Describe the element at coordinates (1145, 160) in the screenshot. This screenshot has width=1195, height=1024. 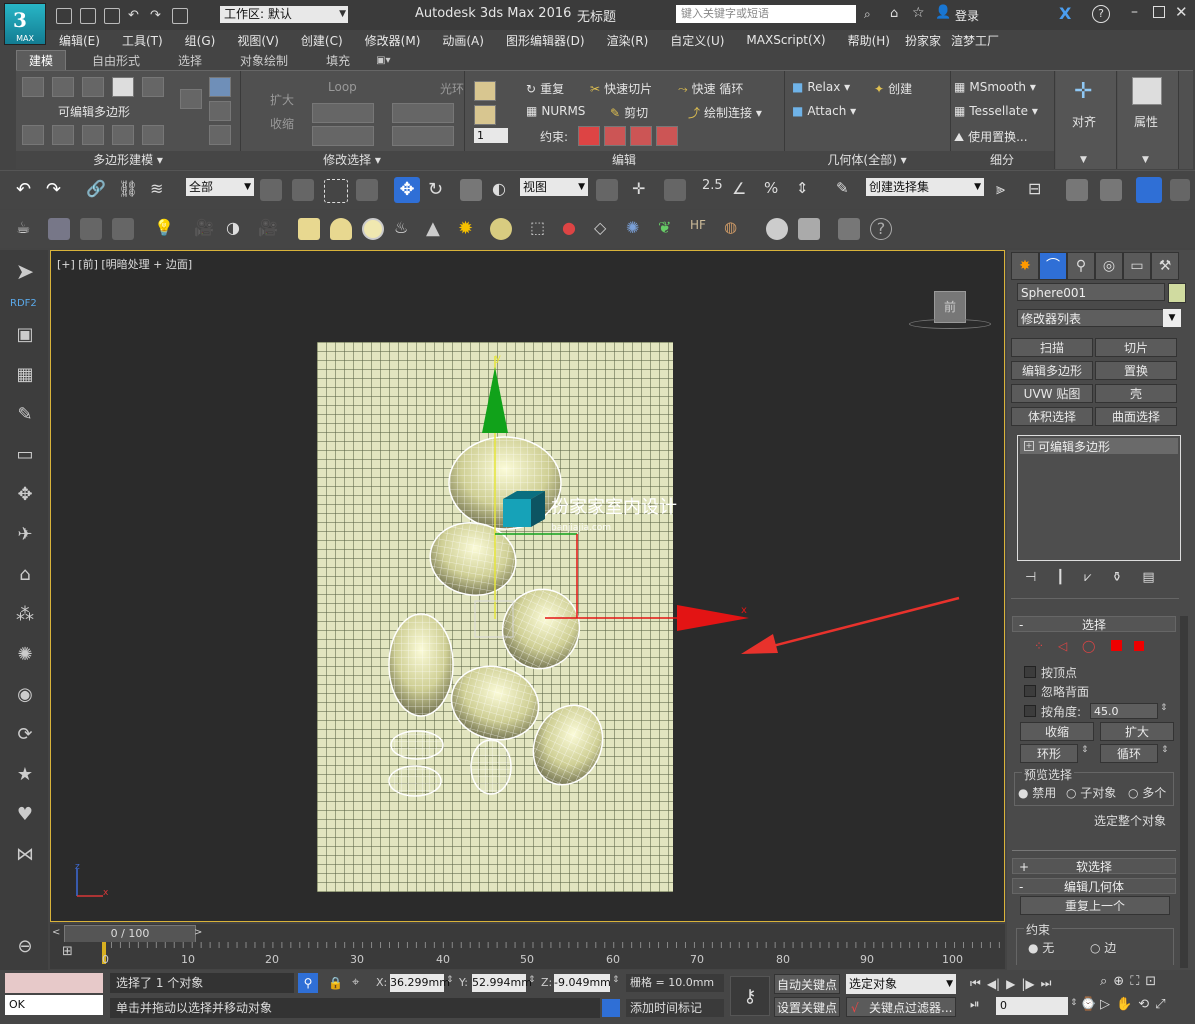
I see `properties-dropdown-icon: ▼` at that location.